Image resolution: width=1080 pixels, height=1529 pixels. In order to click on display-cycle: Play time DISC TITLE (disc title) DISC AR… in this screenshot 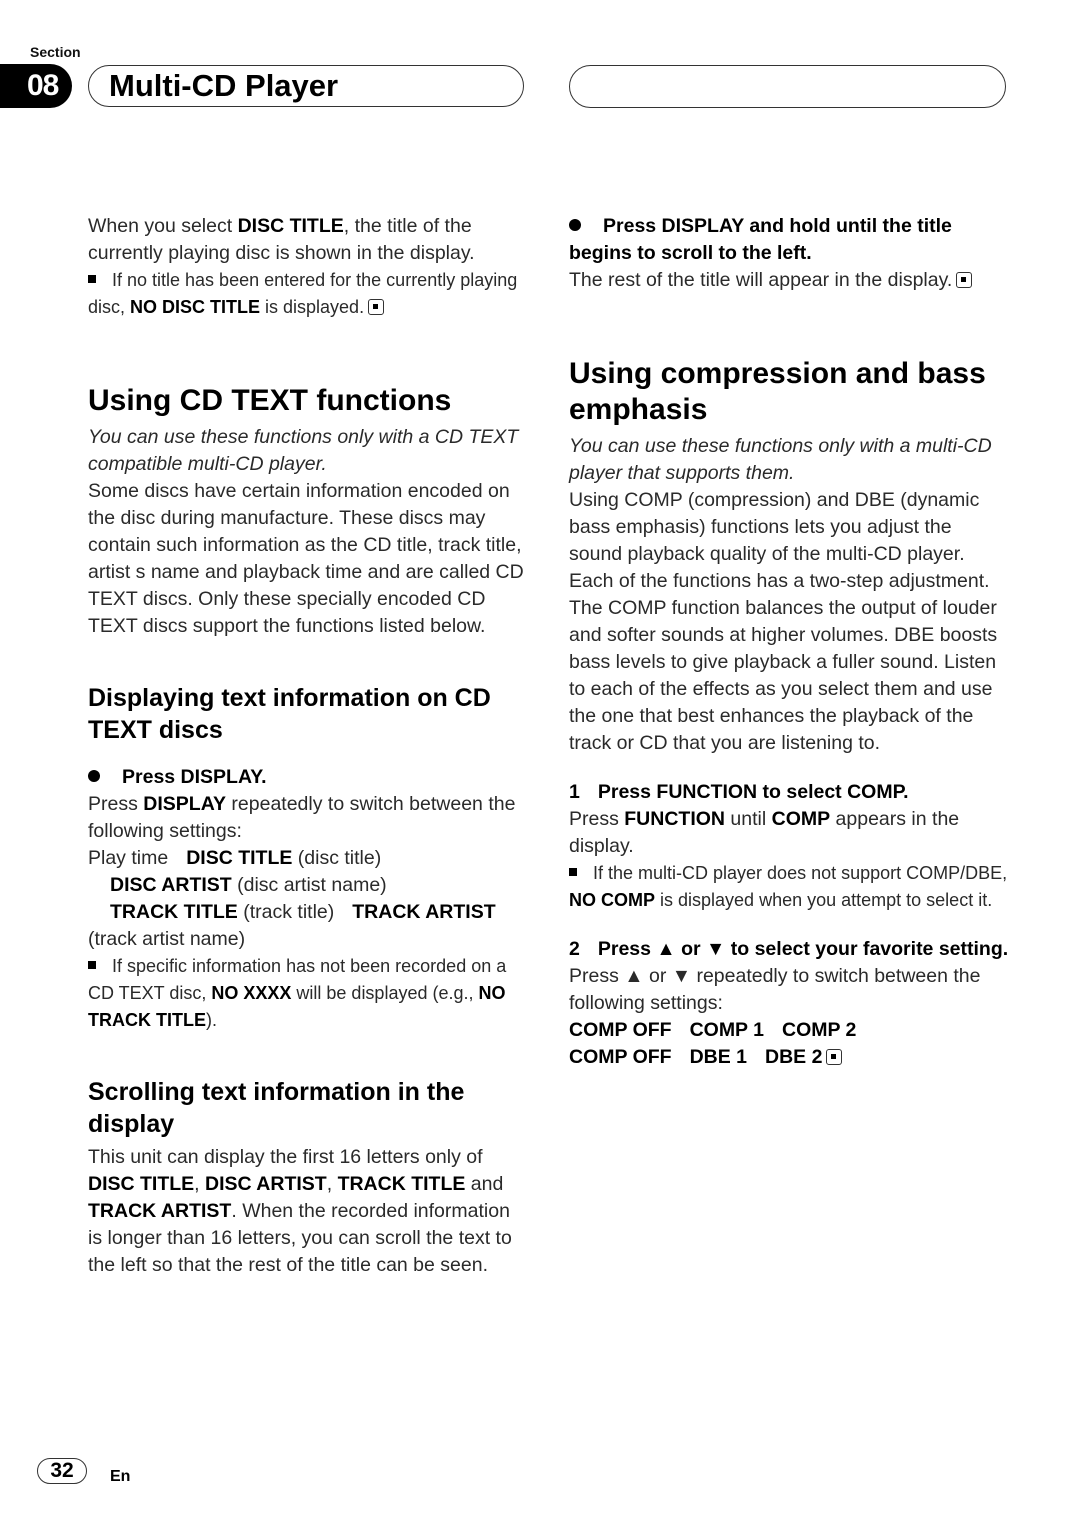, I will do `click(292, 898)`.